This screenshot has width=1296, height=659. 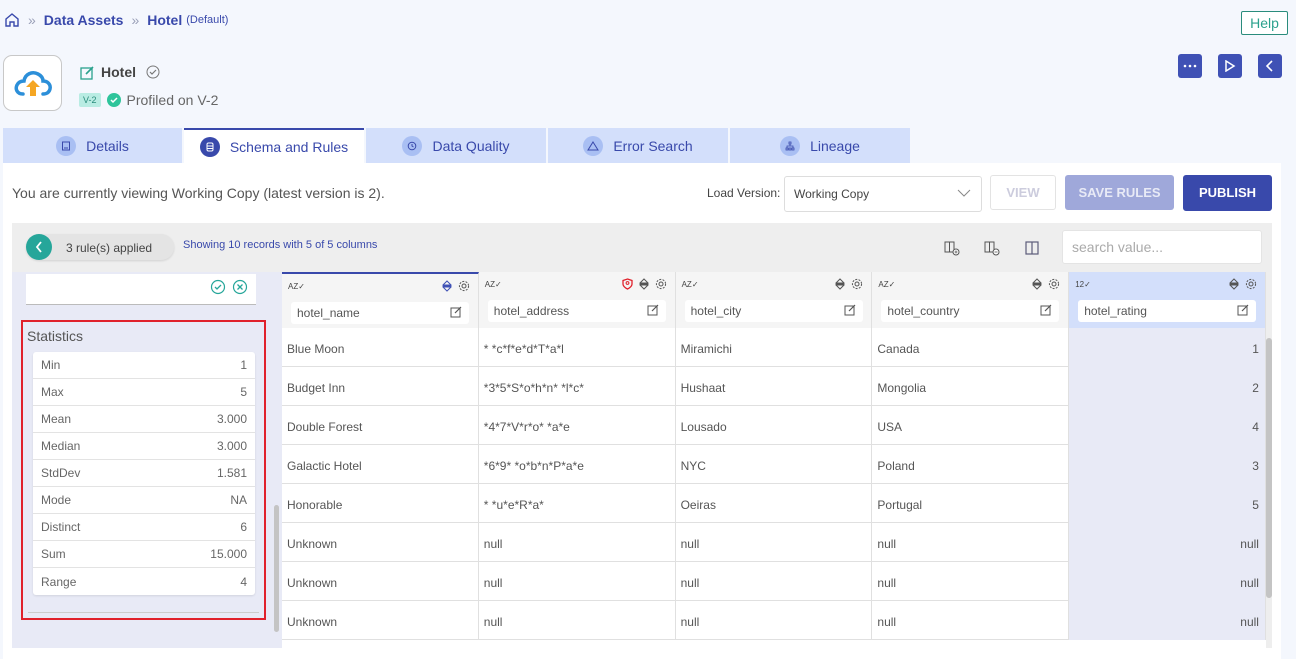 What do you see at coordinates (576, 311) in the screenshot?
I see `column-name-field: hotel_address` at bounding box center [576, 311].